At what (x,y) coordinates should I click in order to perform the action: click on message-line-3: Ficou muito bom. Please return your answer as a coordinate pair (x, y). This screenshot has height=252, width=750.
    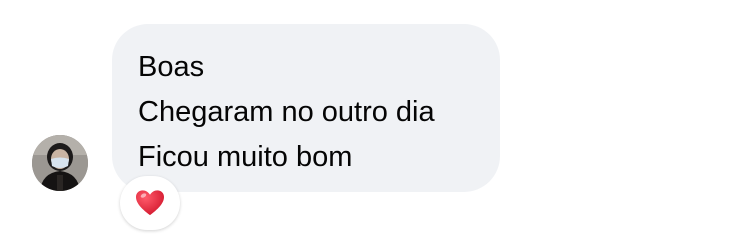
    Looking at the image, I should click on (245, 157).